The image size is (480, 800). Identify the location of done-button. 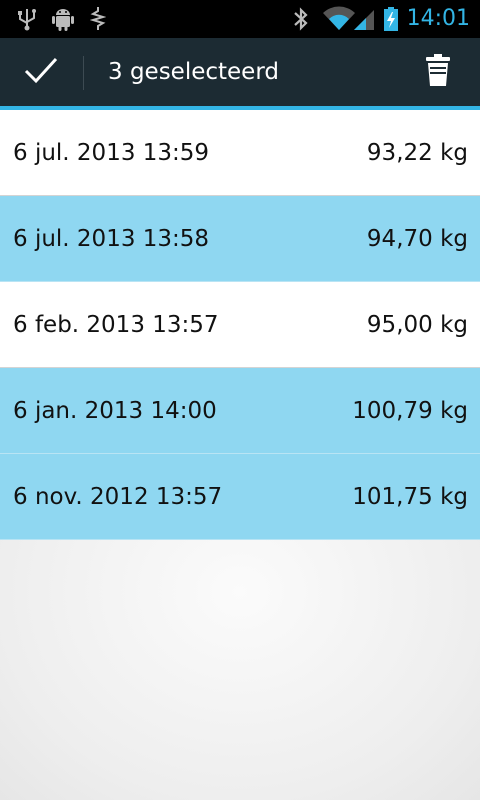
(41, 72).